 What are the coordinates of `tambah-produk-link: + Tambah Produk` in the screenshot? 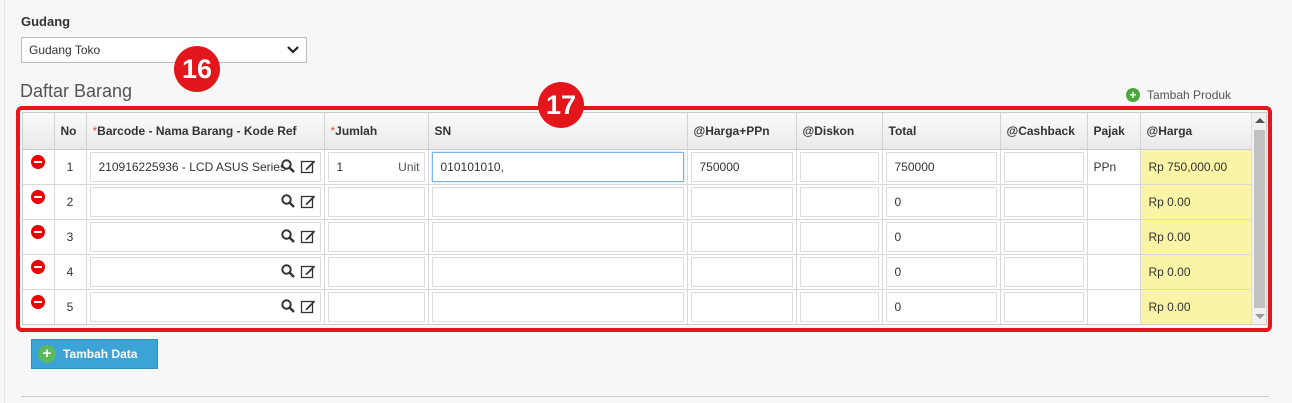 It's located at (1178, 95).